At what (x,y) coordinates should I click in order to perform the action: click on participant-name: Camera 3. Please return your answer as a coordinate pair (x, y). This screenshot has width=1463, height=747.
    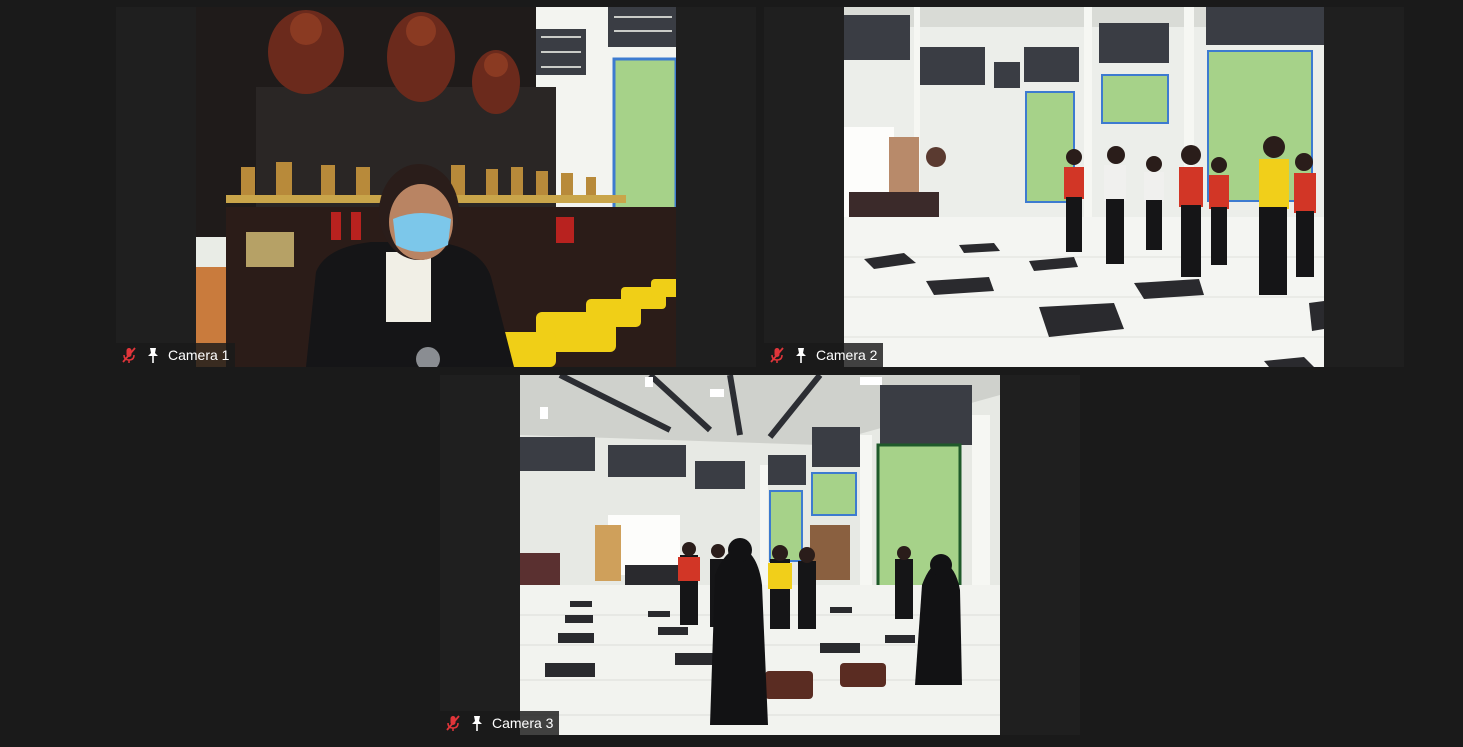
    Looking at the image, I should click on (523, 723).